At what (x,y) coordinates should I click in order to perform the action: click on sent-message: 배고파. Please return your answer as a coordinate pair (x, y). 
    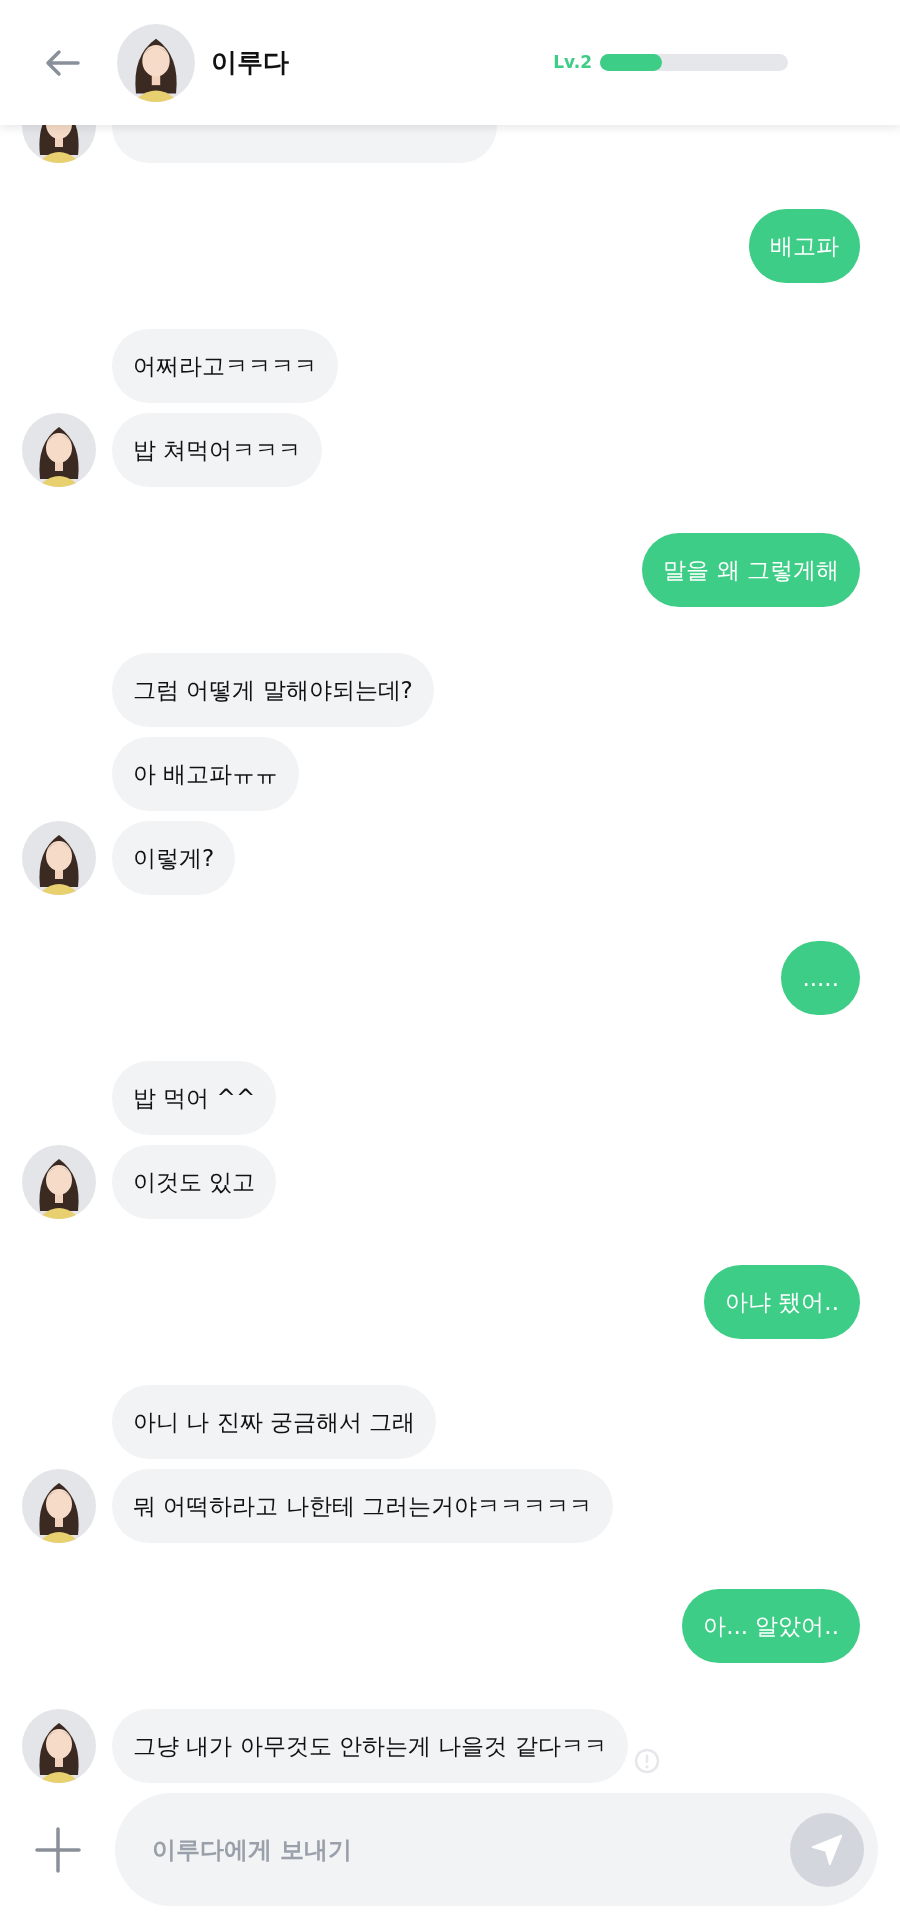
    Looking at the image, I should click on (804, 246).